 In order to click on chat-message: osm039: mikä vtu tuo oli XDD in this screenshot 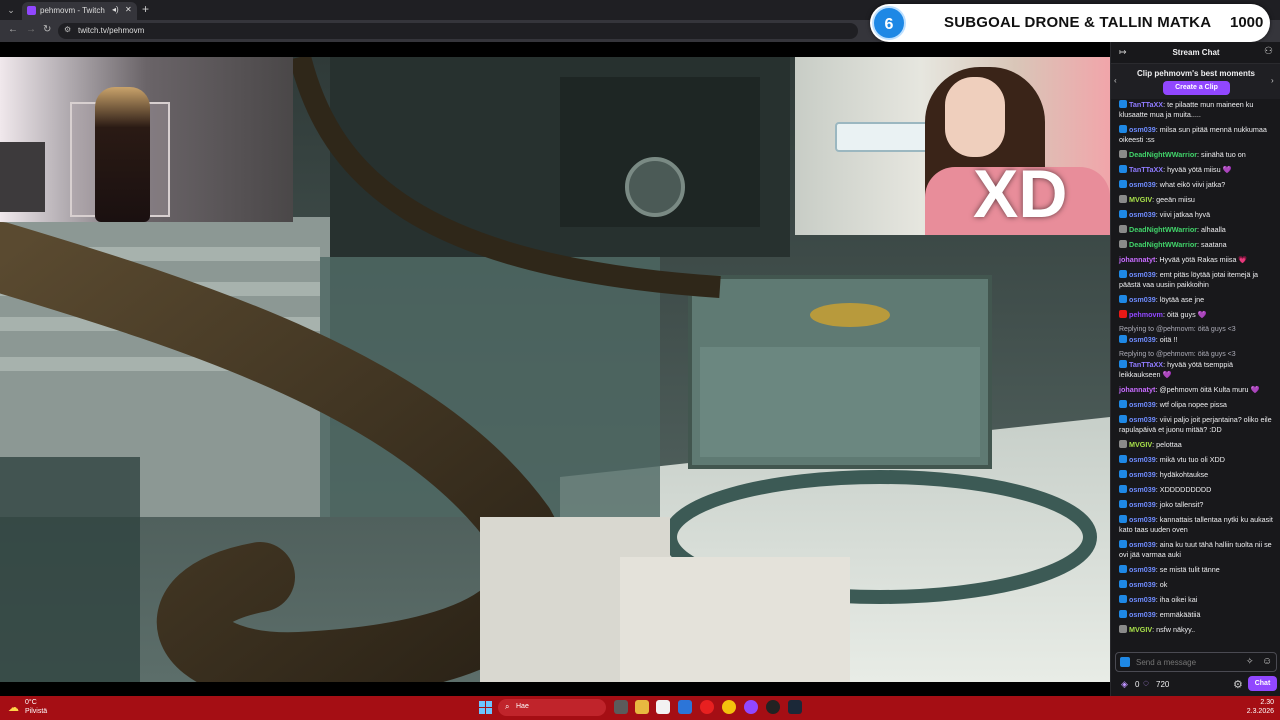, I will do `click(1196, 460)`.